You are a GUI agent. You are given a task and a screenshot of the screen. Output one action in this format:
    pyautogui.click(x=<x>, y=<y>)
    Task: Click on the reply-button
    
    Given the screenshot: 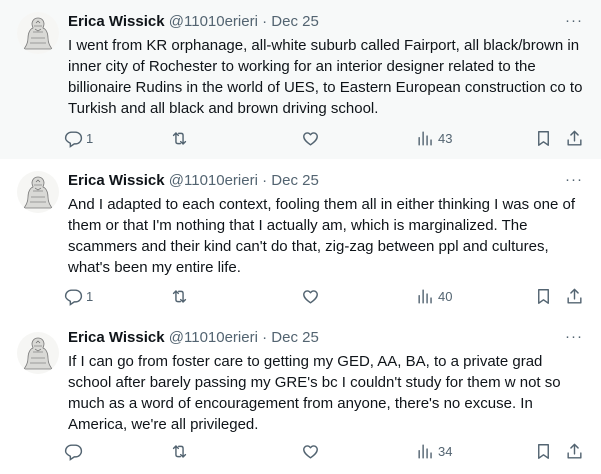 What is the action you would take?
    pyautogui.click(x=75, y=451)
    